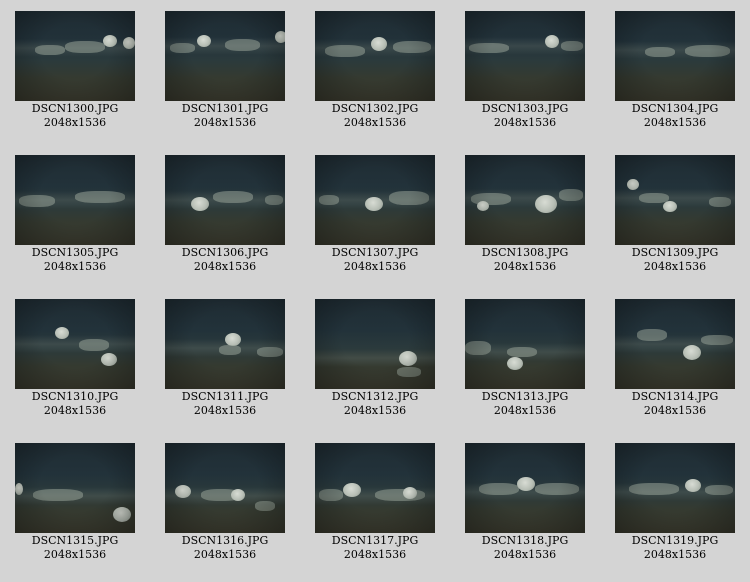 The width and height of the screenshot is (750, 582). What do you see at coordinates (525, 540) in the screenshot?
I see `thumbnail-filename: DSCN1318.JPG` at bounding box center [525, 540].